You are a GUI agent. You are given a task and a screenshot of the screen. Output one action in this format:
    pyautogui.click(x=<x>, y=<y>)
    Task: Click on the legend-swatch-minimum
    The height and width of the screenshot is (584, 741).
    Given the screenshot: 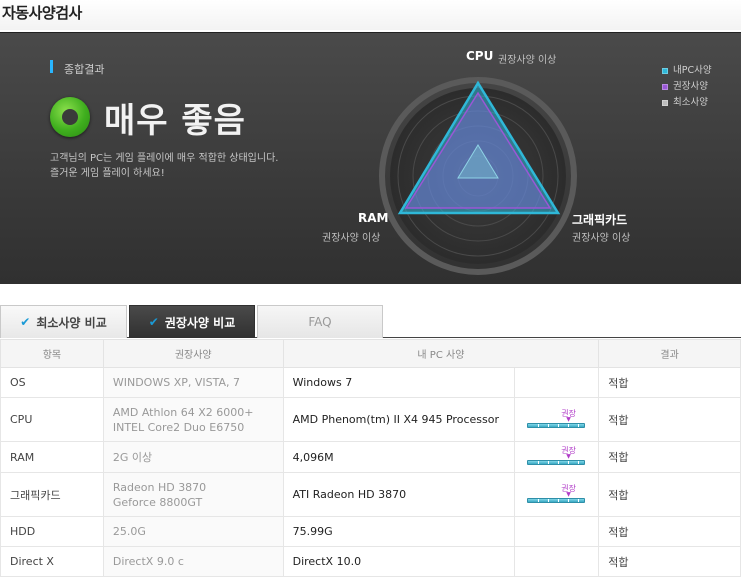 What is the action you would take?
    pyautogui.click(x=665, y=103)
    